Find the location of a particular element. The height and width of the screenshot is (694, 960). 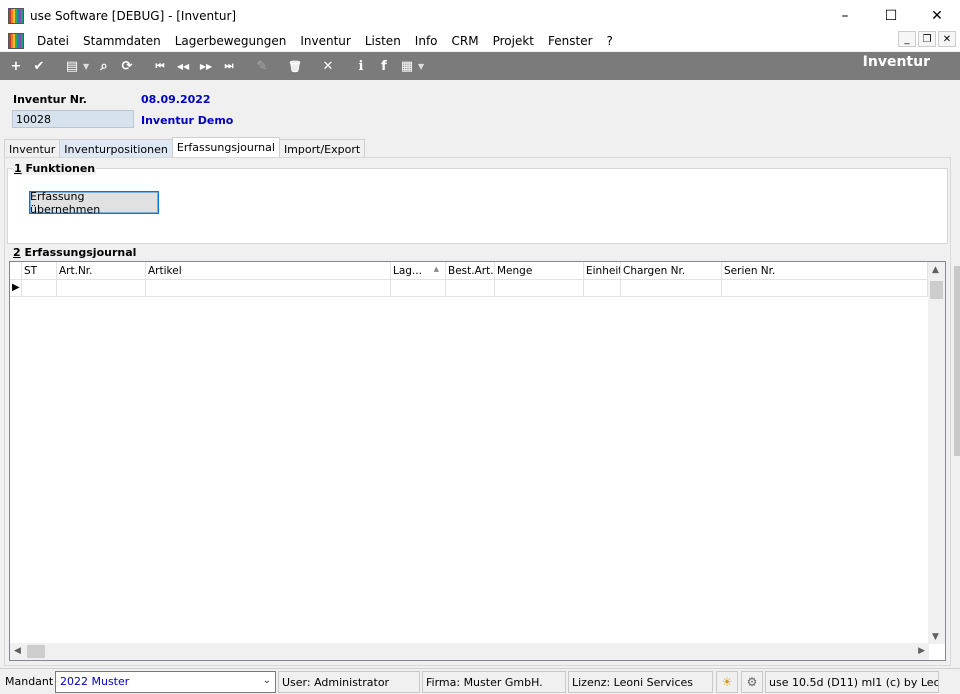

minimize-button: – is located at coordinates (845, 15).